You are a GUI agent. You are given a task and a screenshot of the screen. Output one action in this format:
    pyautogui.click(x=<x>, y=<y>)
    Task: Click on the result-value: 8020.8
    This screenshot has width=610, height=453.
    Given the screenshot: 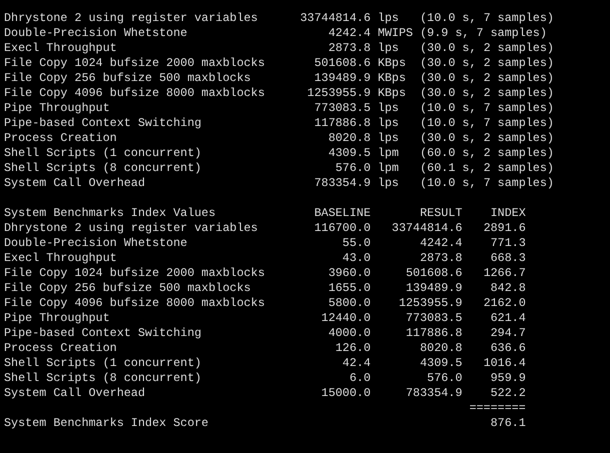 What is the action you would take?
    pyautogui.click(x=440, y=348)
    